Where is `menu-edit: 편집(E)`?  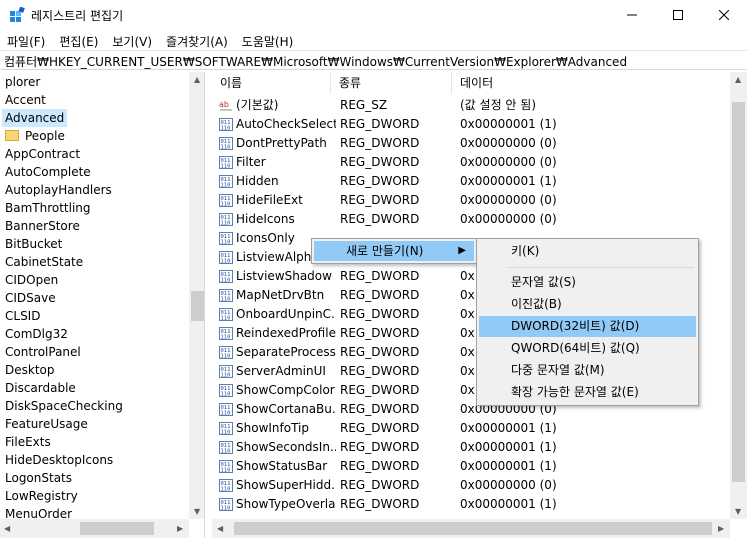 menu-edit: 편집(E) is located at coordinates (78, 40).